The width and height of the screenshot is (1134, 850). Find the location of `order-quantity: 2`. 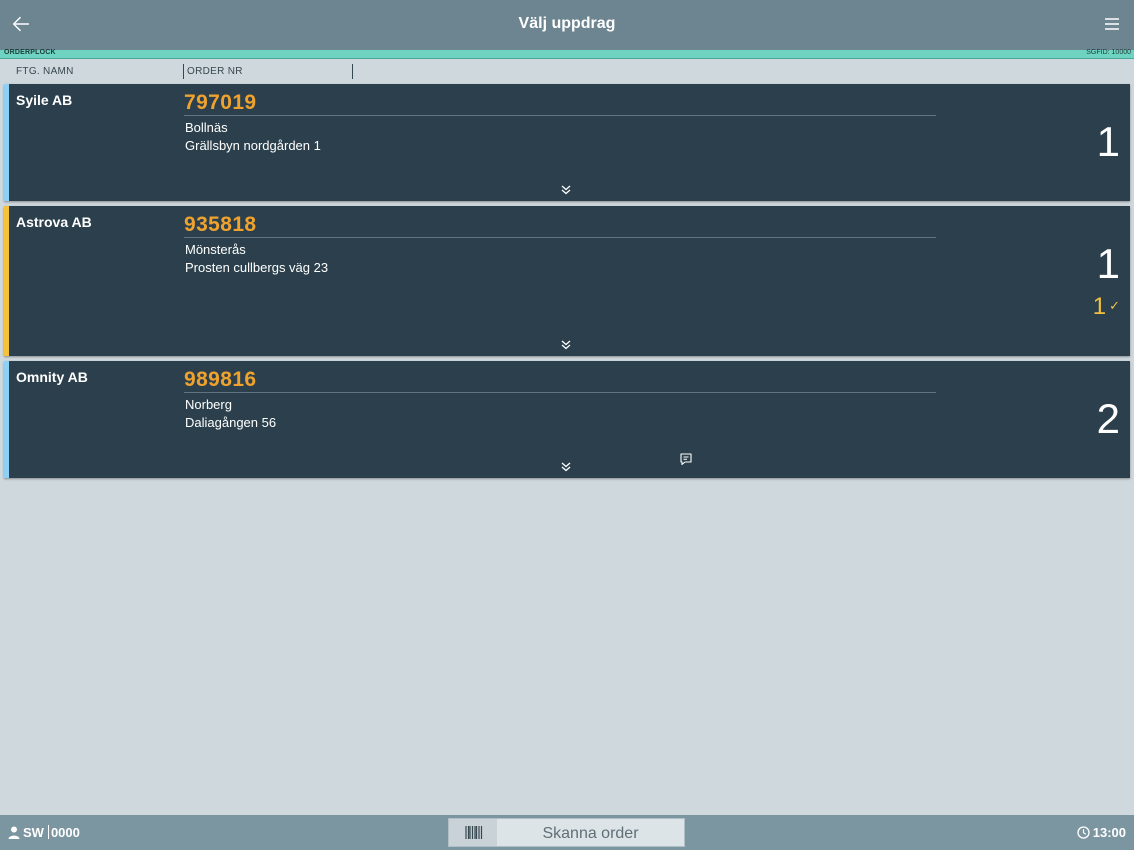

order-quantity: 2 is located at coordinates (1108, 418).